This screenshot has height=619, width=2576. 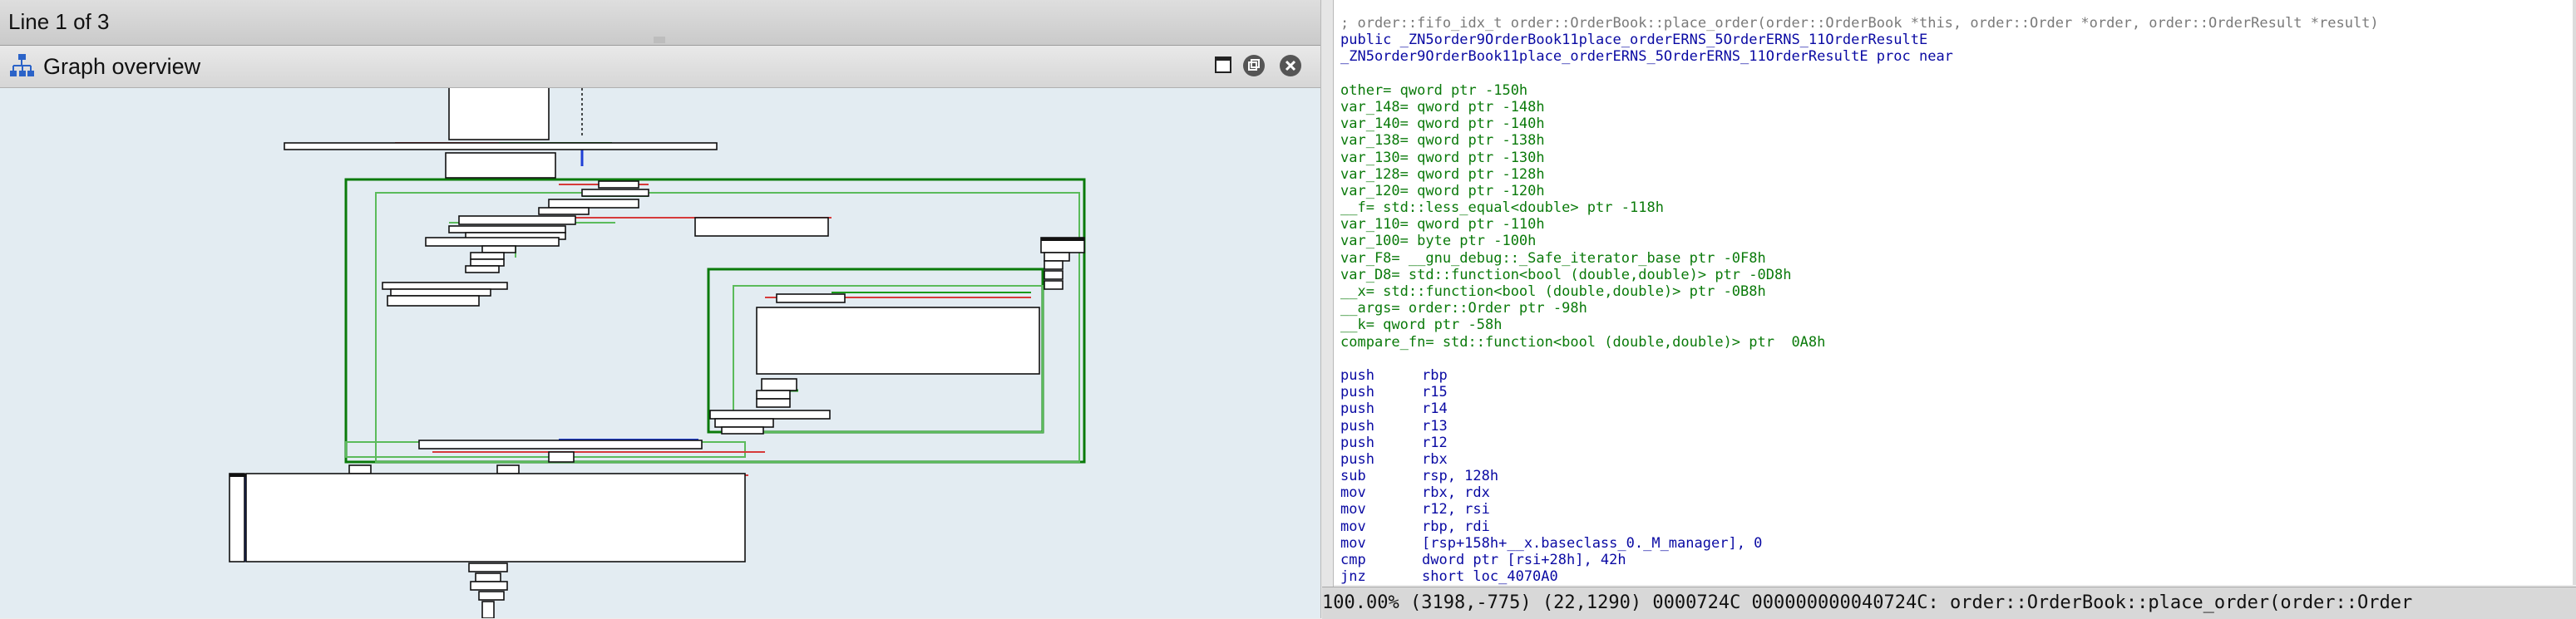 I want to click on pane-splitter, so click(x=1327, y=309).